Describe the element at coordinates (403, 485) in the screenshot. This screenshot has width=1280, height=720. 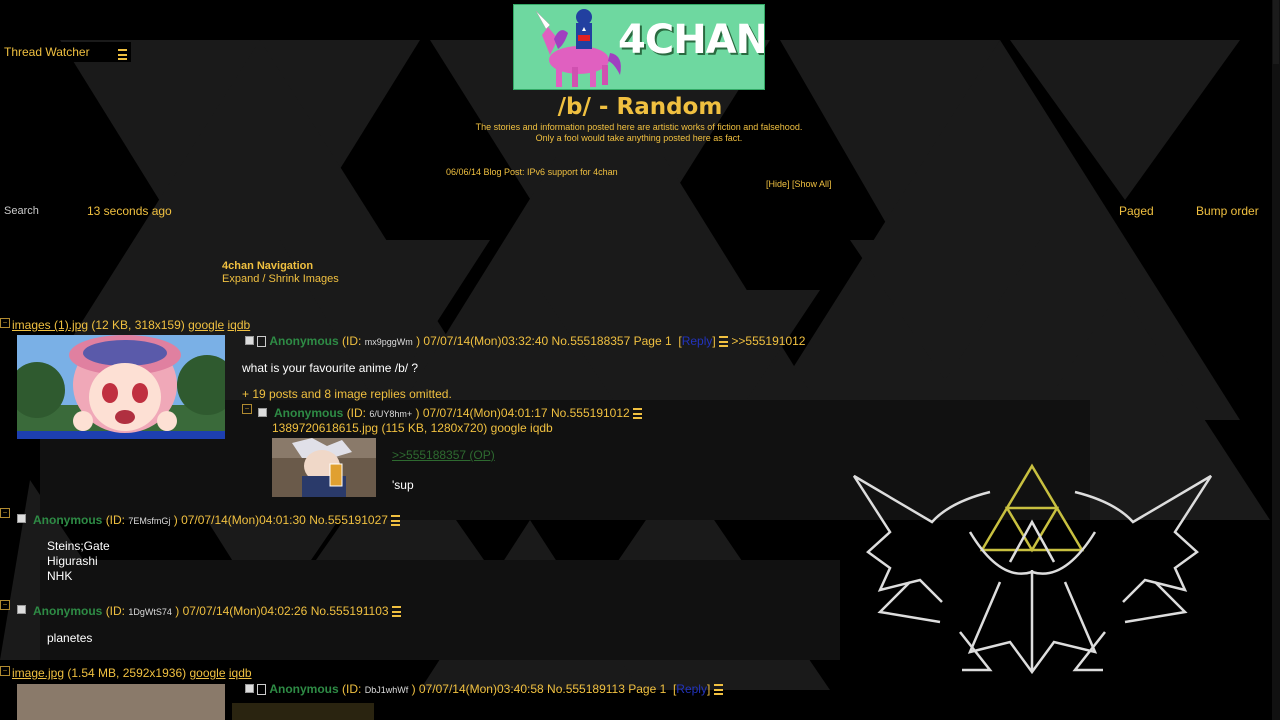
I see `reply-comment: 'sup` at that location.